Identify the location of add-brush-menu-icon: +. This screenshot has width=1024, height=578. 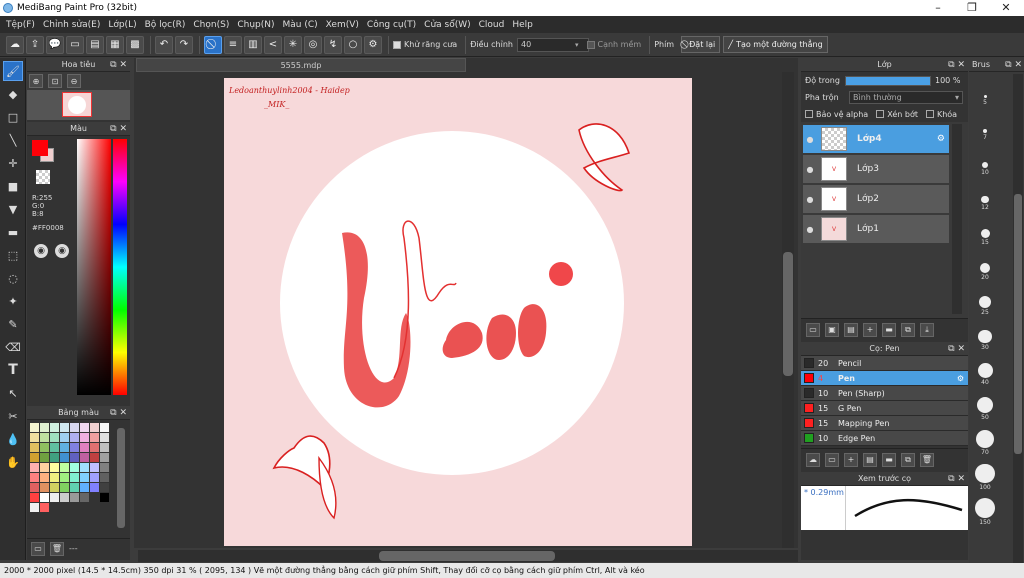
(851, 459).